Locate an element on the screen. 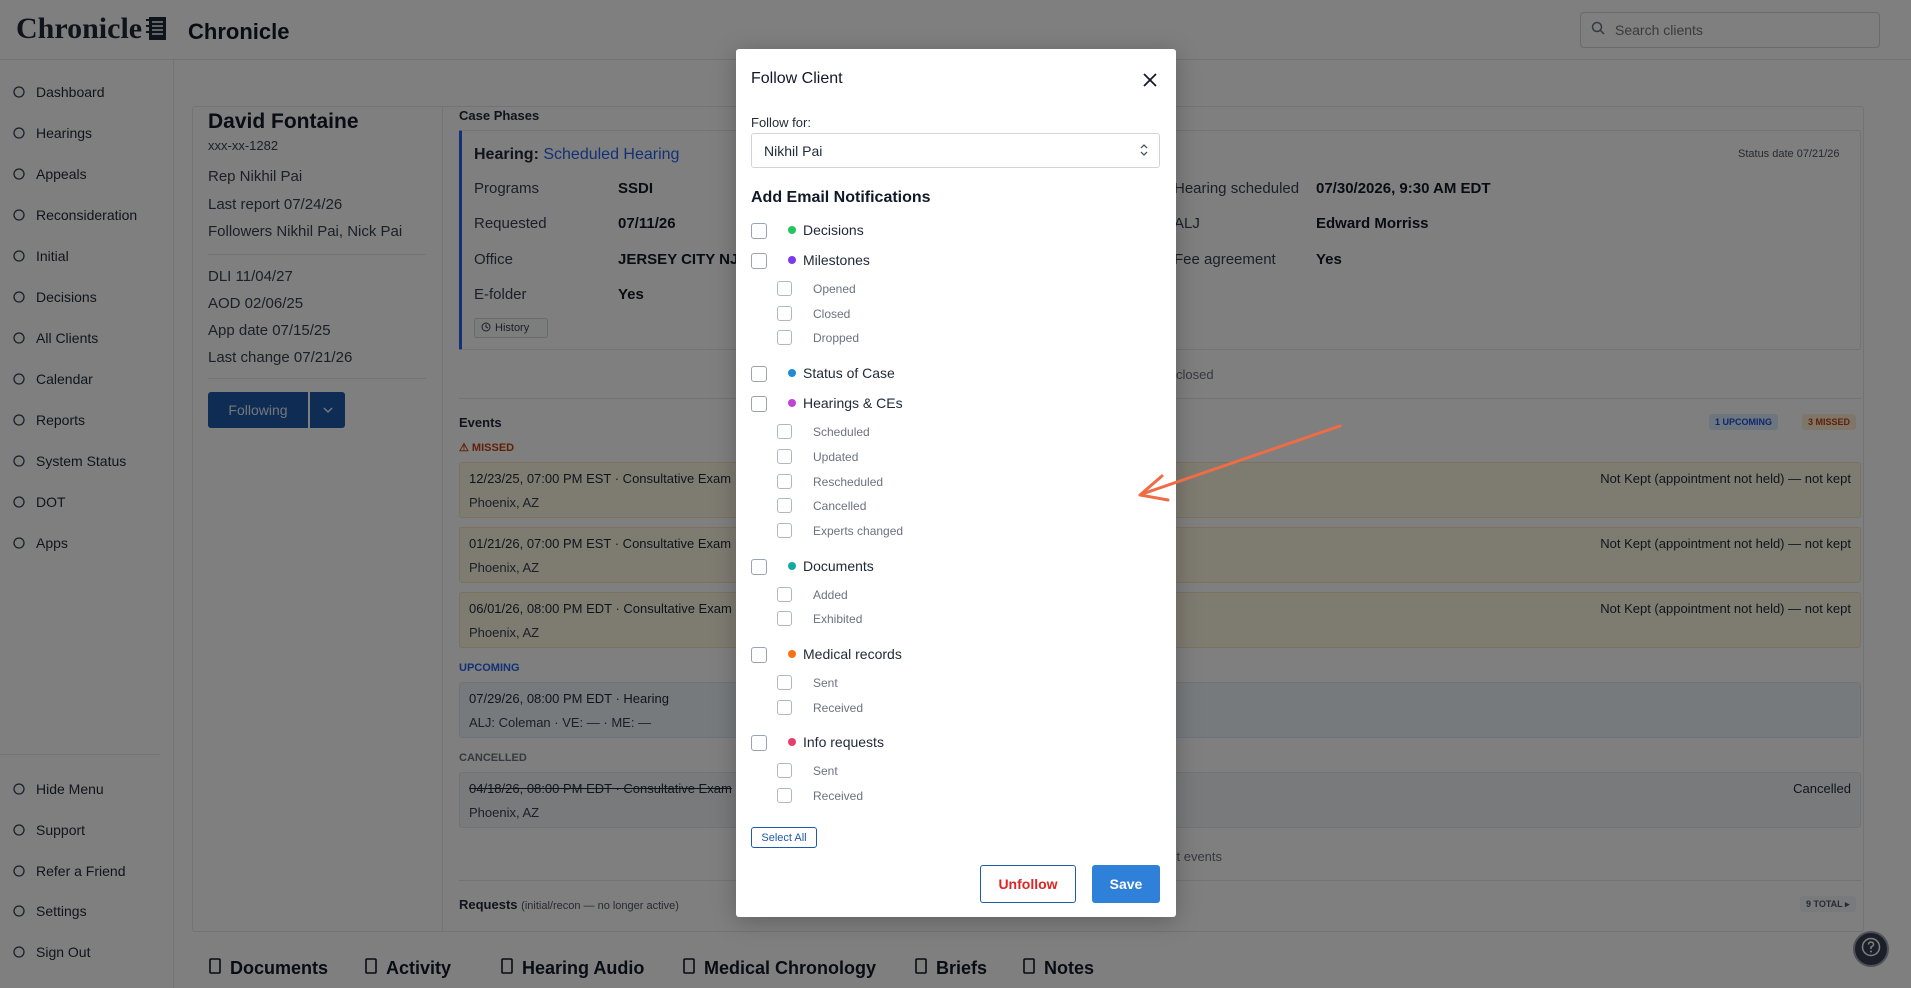  subcategory-label: Dropped is located at coordinates (836, 338).